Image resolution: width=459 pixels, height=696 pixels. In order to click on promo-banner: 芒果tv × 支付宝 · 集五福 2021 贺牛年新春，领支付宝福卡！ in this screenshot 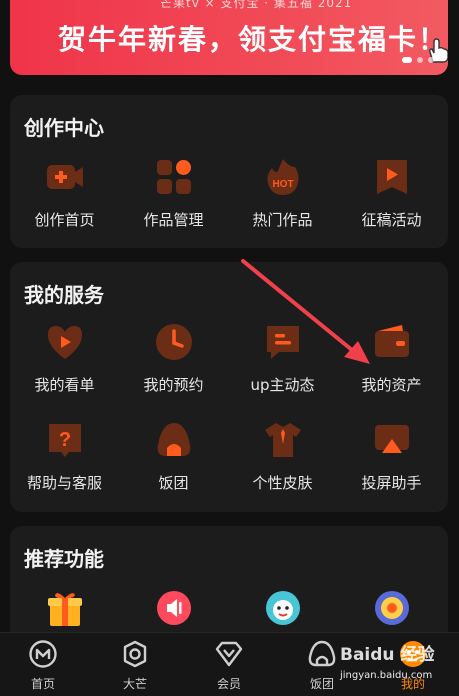, I will do `click(229, 37)`.